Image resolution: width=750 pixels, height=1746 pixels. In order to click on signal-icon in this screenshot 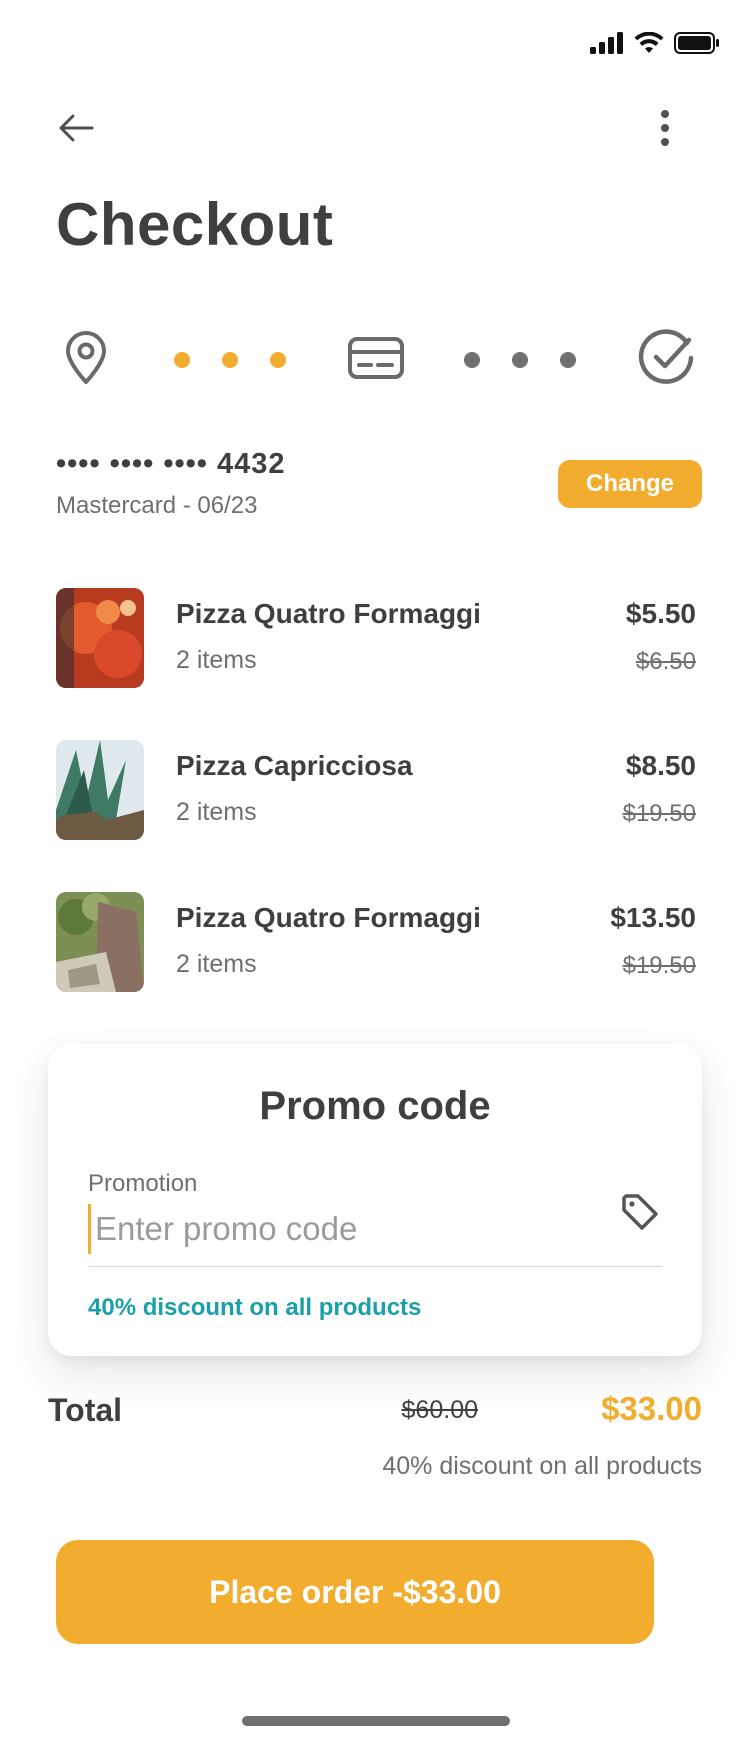, I will do `click(607, 45)`.